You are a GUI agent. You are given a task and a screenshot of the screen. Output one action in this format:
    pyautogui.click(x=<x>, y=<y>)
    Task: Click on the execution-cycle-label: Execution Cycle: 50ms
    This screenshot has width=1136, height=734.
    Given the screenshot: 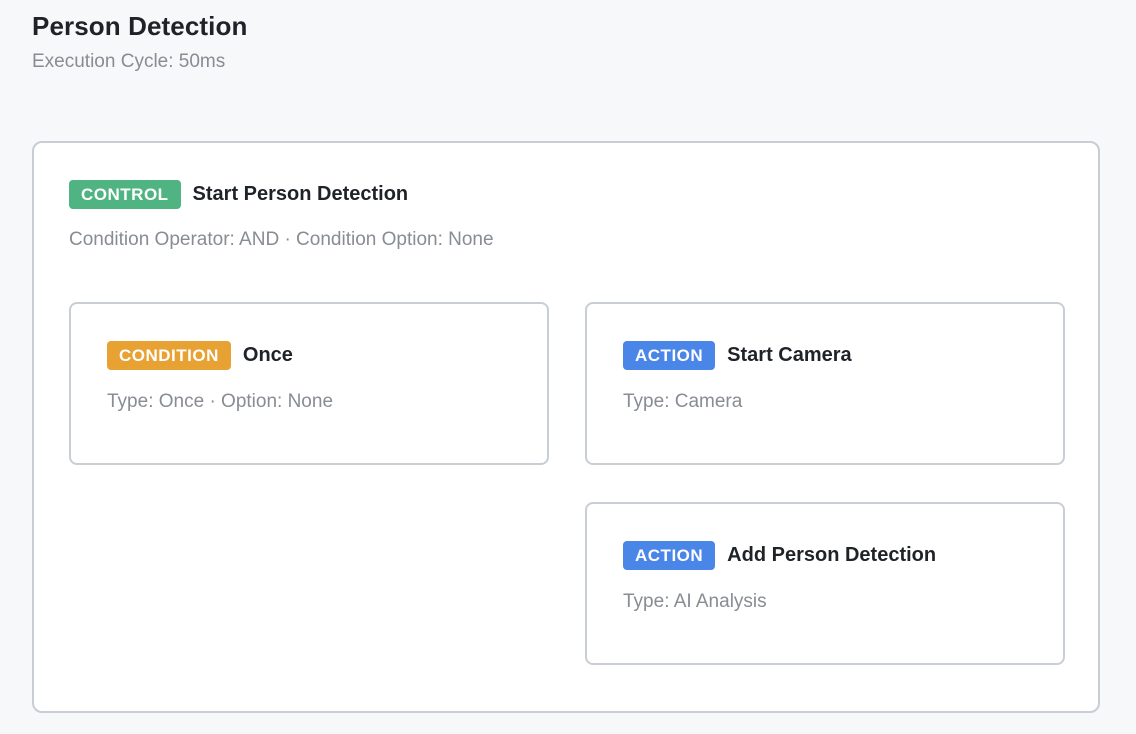 What is the action you would take?
    pyautogui.click(x=129, y=61)
    